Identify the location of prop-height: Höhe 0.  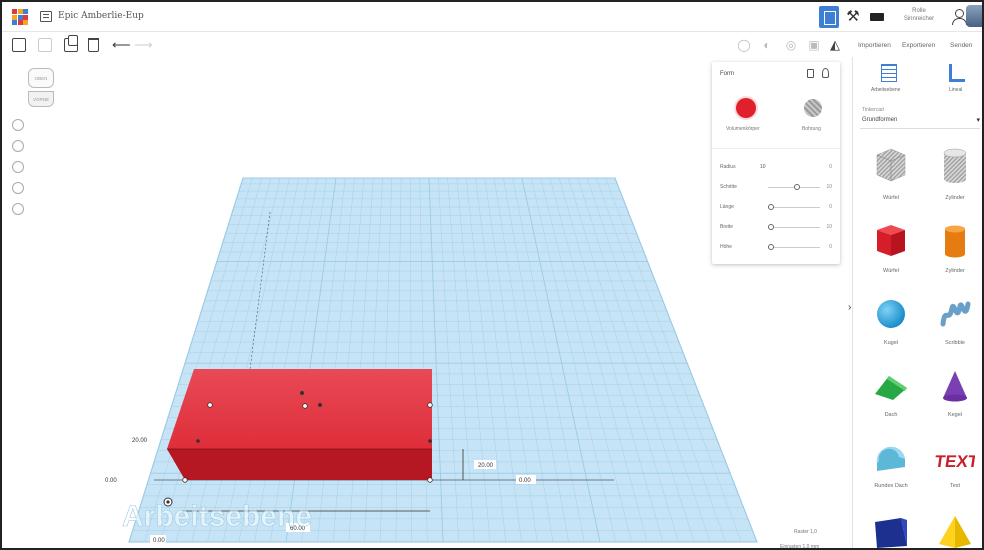
(776, 247).